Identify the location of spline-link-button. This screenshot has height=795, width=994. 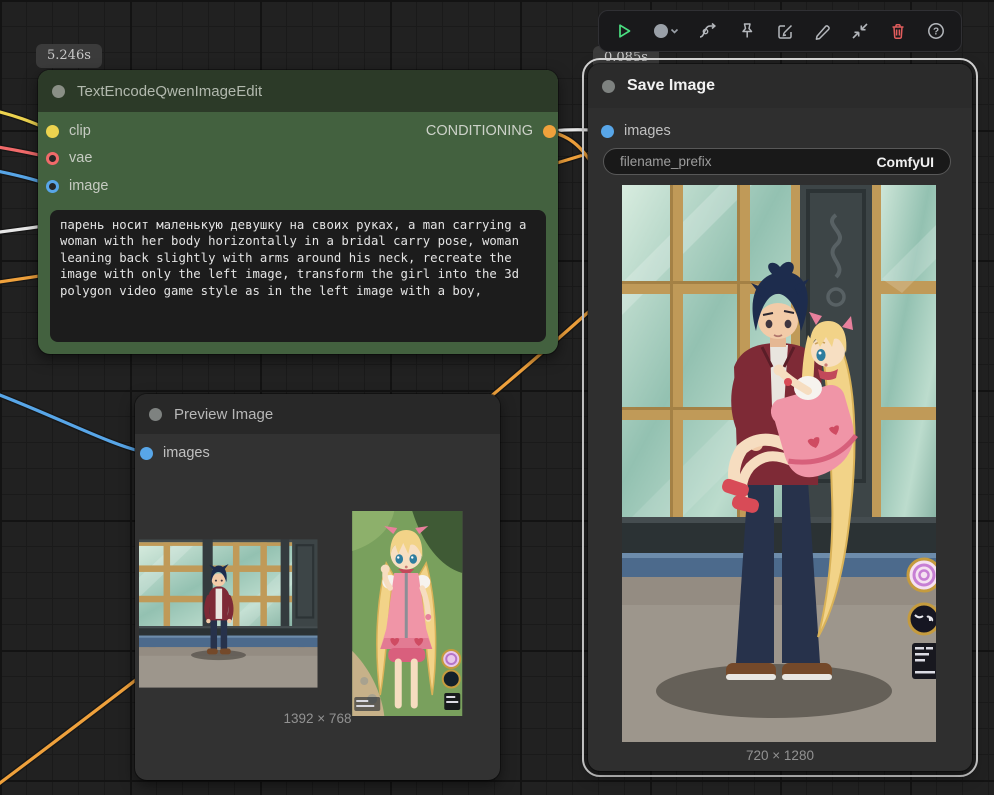
(708, 31).